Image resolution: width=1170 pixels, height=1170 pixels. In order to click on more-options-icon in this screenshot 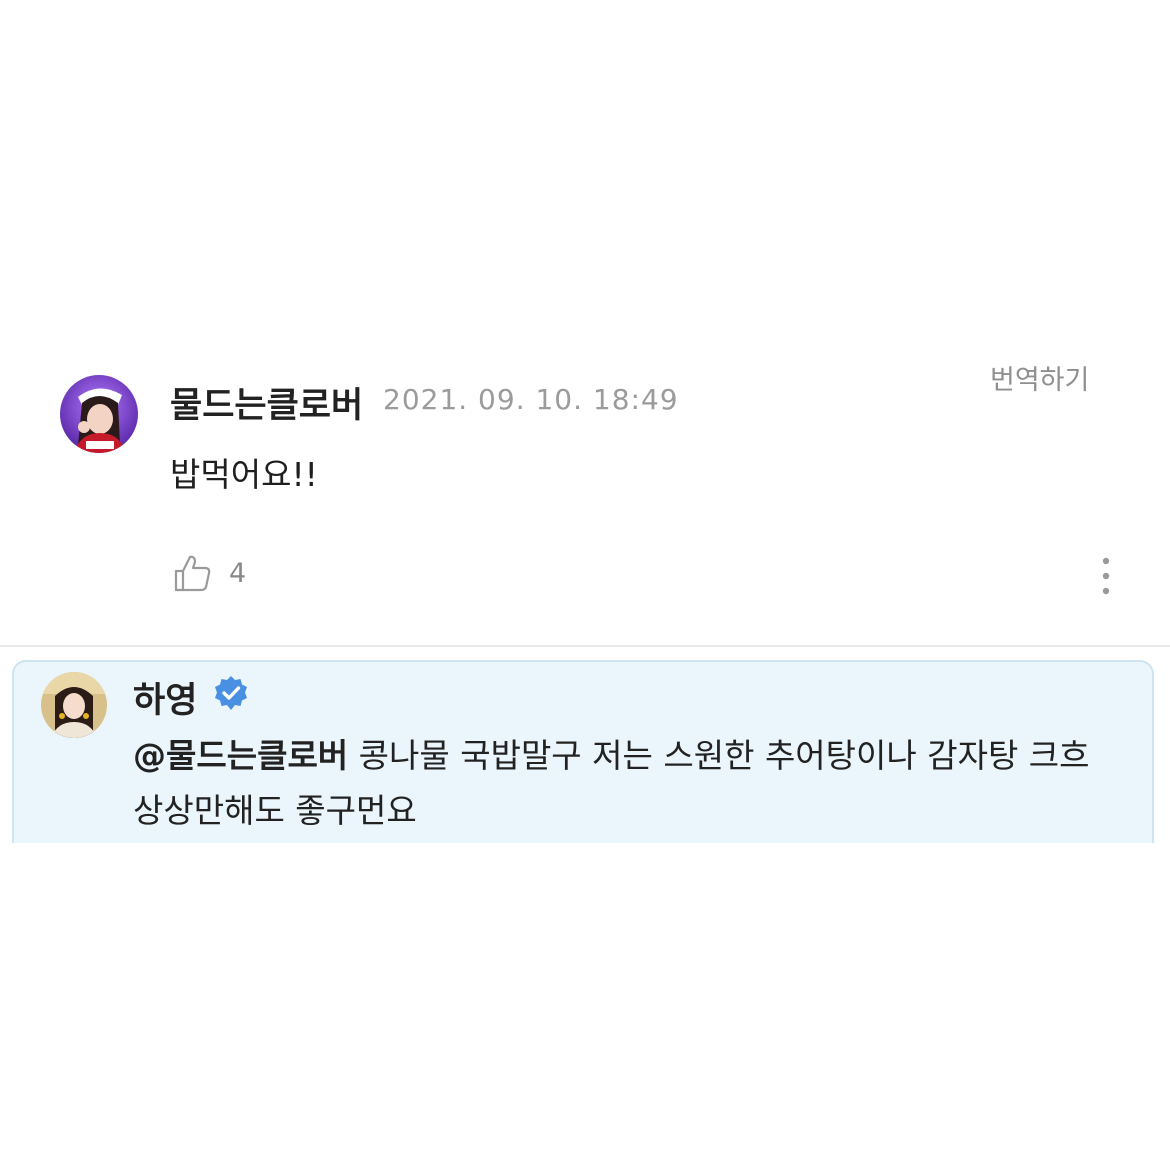, I will do `click(1106, 576)`.